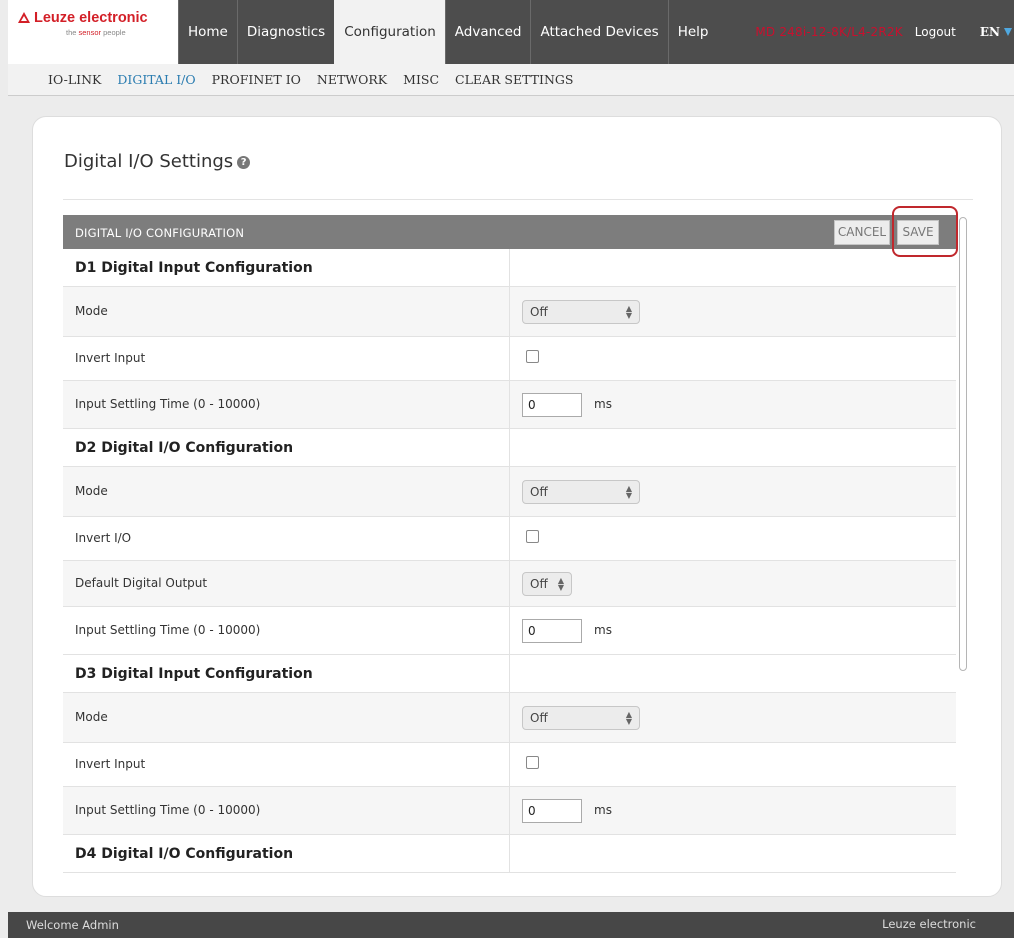 The image size is (1014, 938). What do you see at coordinates (244, 162) in the screenshot?
I see `help-icon: ?` at bounding box center [244, 162].